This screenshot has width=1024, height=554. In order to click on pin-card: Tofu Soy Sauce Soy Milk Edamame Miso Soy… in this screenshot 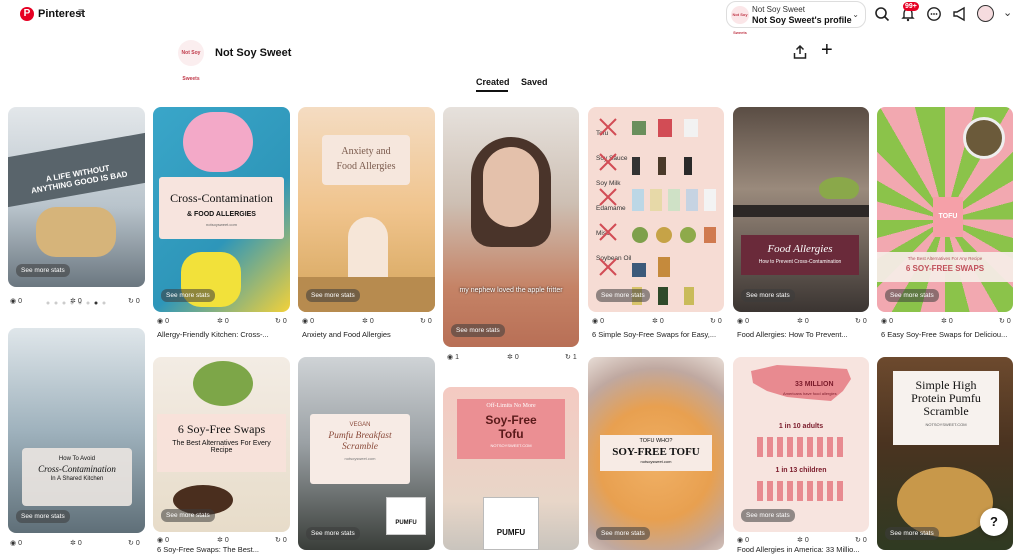, I will do `click(656, 209)`.